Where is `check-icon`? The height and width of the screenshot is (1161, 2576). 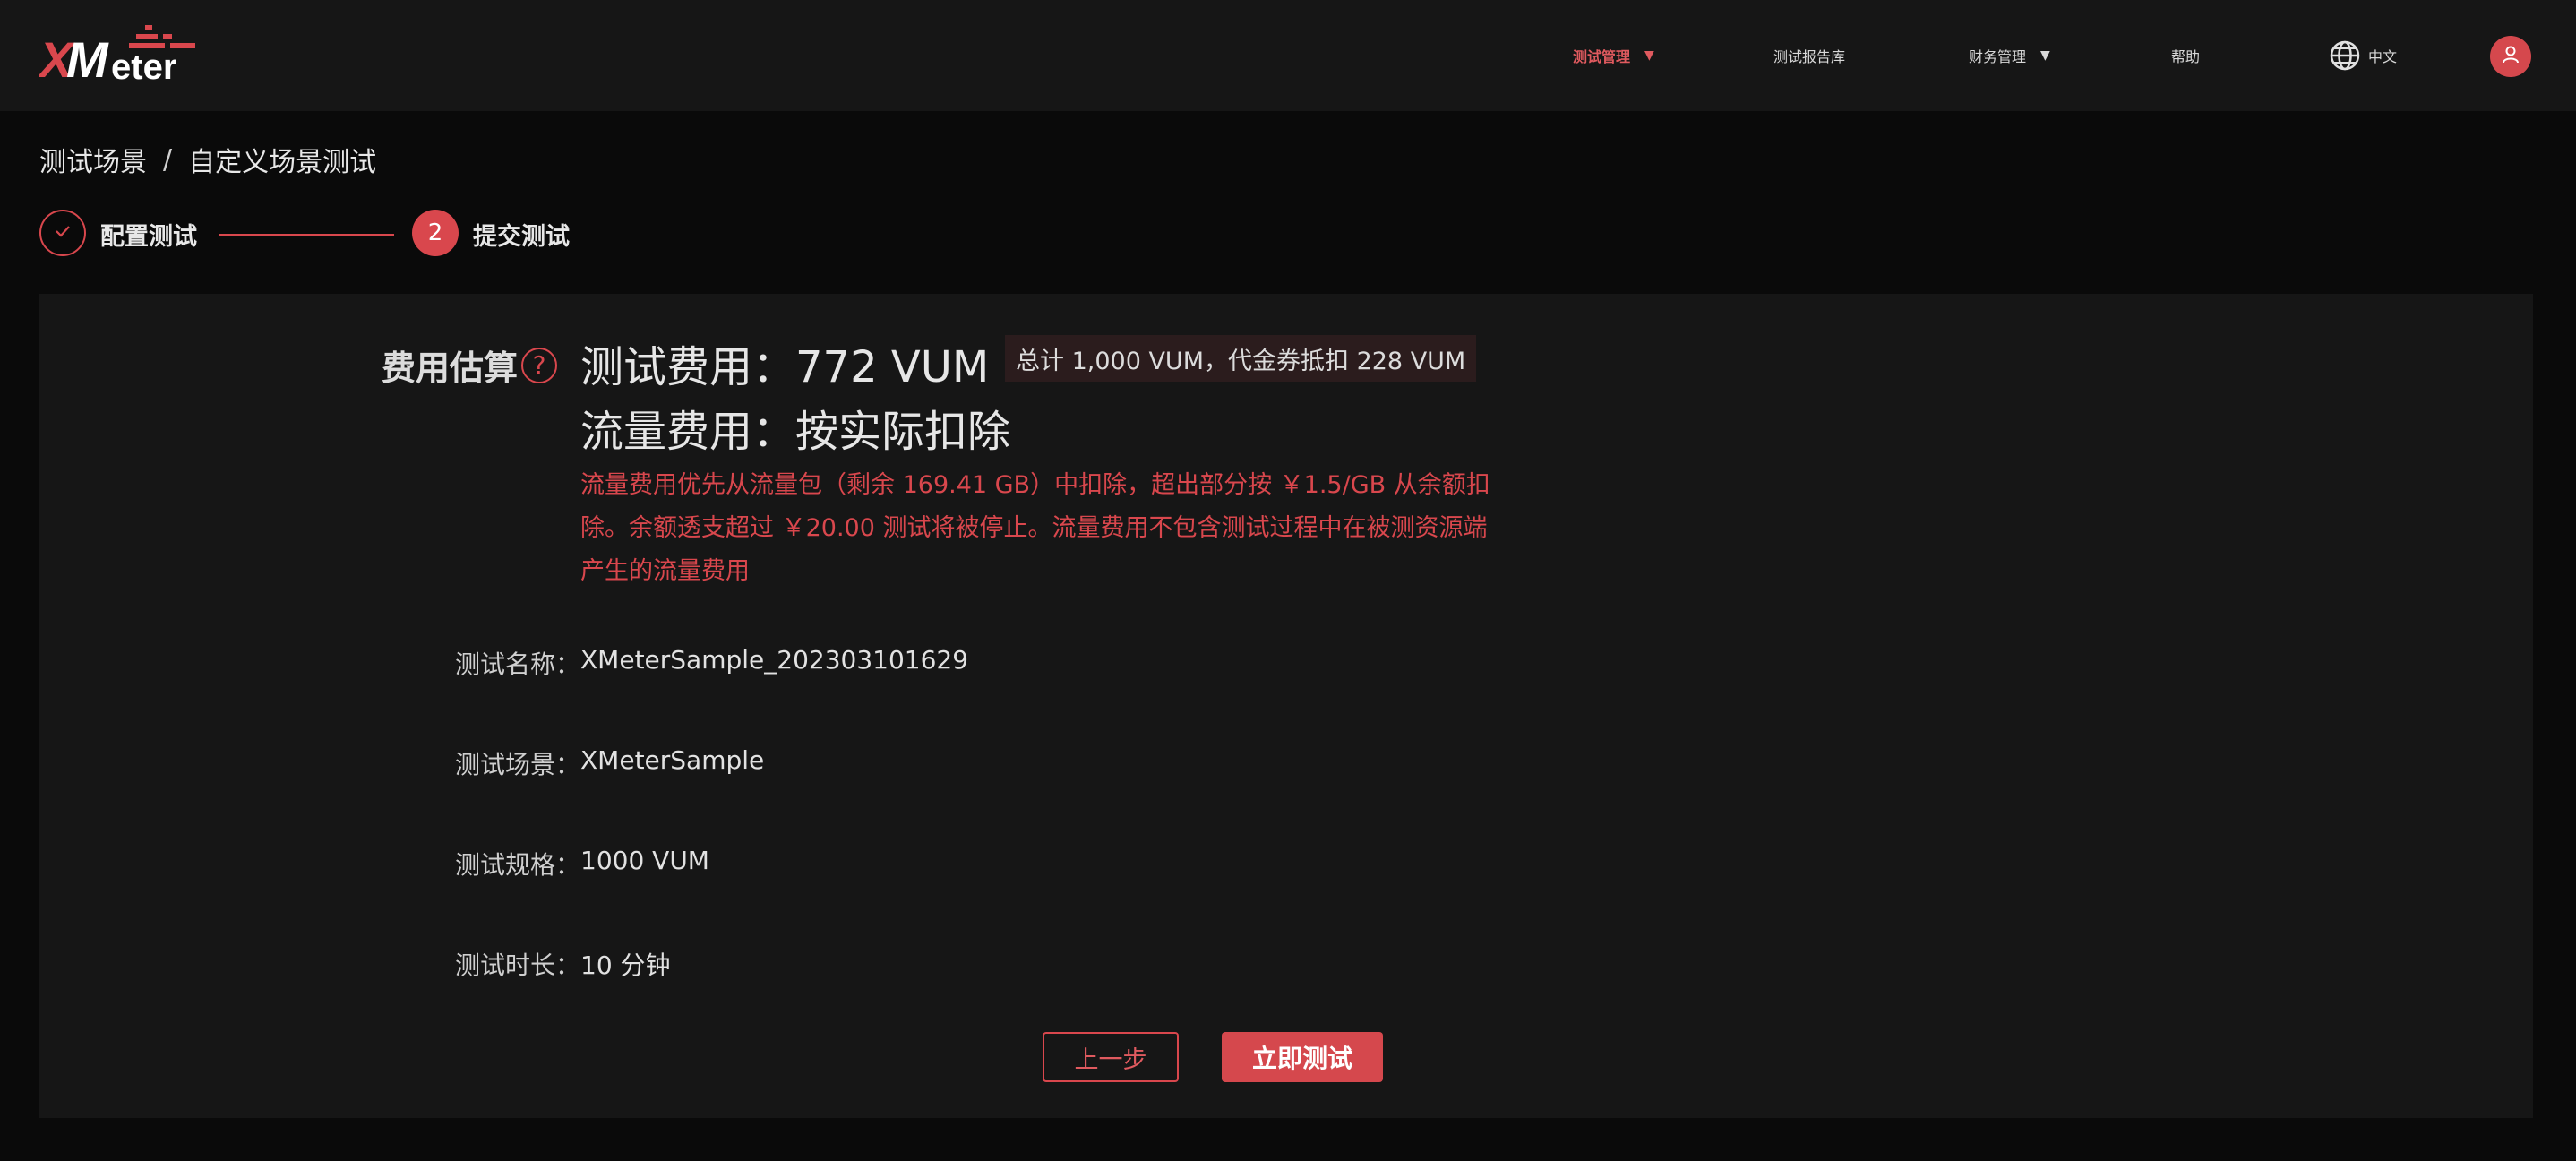
check-icon is located at coordinates (62, 232).